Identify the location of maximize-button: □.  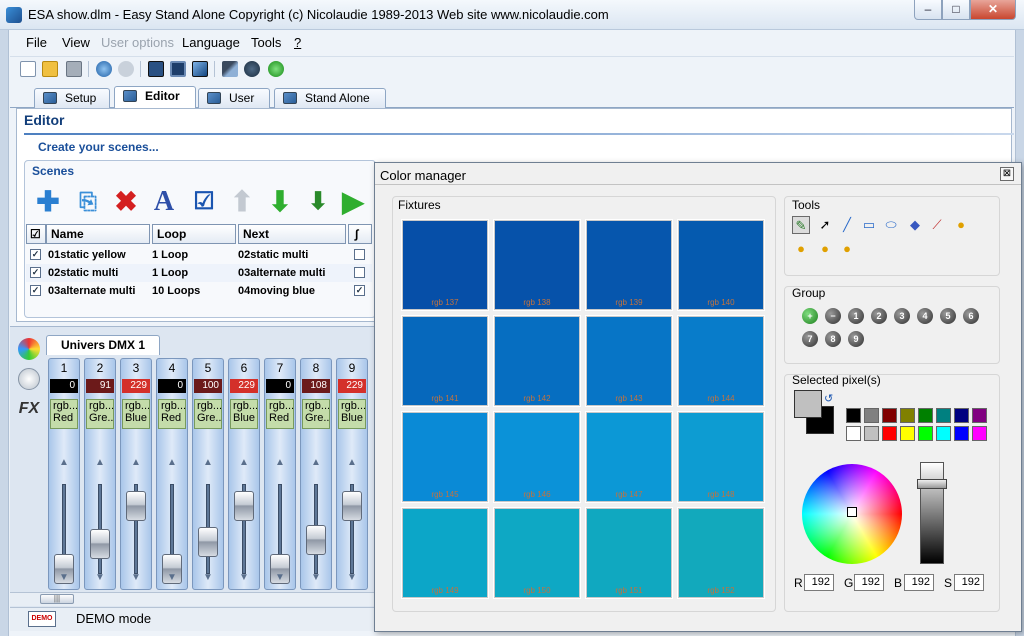
(956, 10).